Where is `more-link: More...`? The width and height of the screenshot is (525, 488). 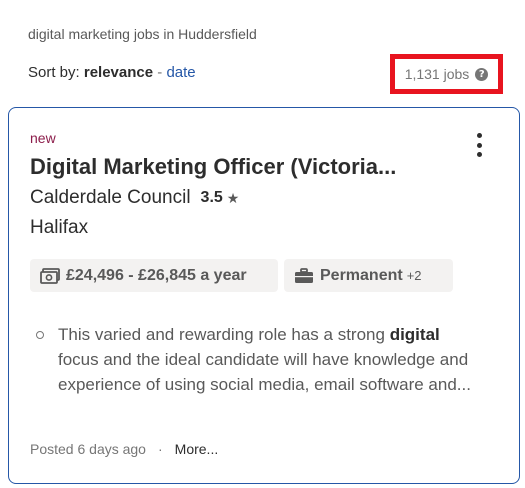
more-link: More... is located at coordinates (197, 449).